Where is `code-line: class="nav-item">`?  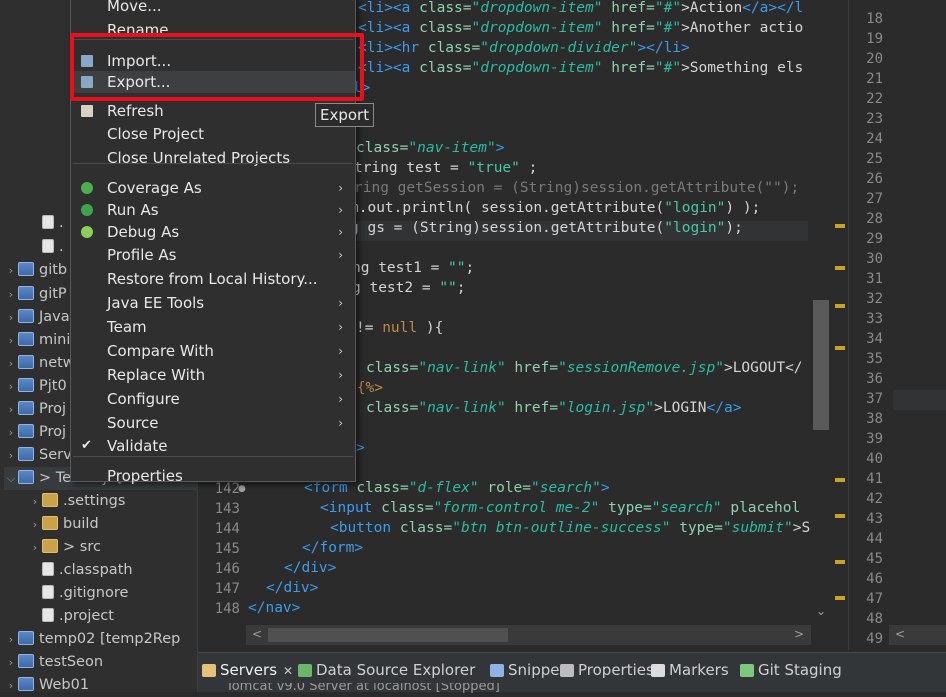 code-line: class="nav-item"> is located at coordinates (430, 148).